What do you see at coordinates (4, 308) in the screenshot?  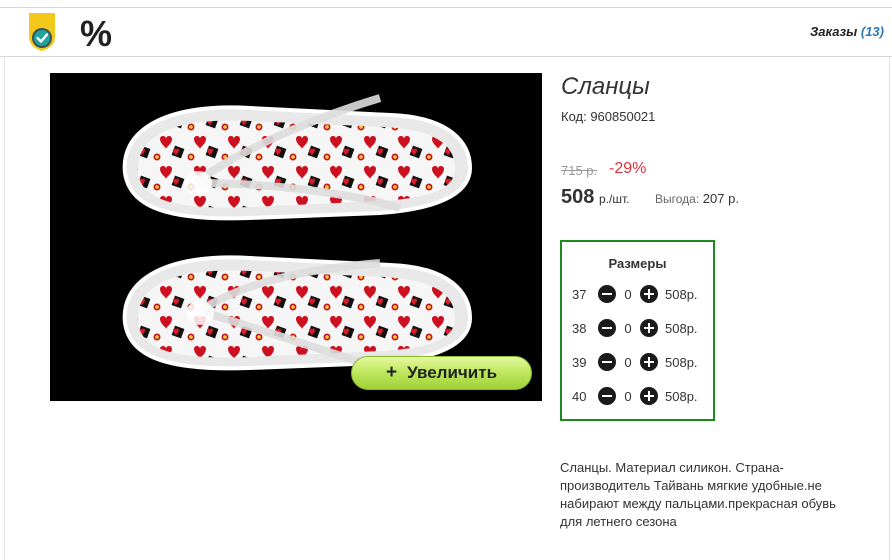 I see `left-border` at bounding box center [4, 308].